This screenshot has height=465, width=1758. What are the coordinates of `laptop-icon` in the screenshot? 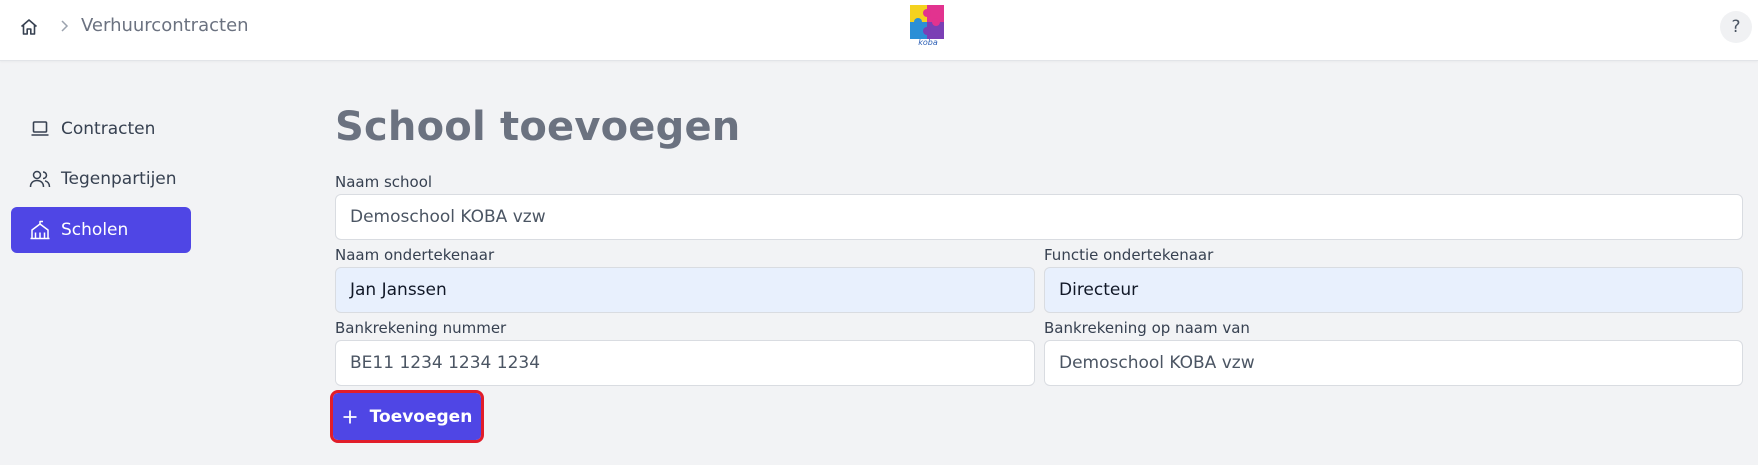 It's located at (40, 129).